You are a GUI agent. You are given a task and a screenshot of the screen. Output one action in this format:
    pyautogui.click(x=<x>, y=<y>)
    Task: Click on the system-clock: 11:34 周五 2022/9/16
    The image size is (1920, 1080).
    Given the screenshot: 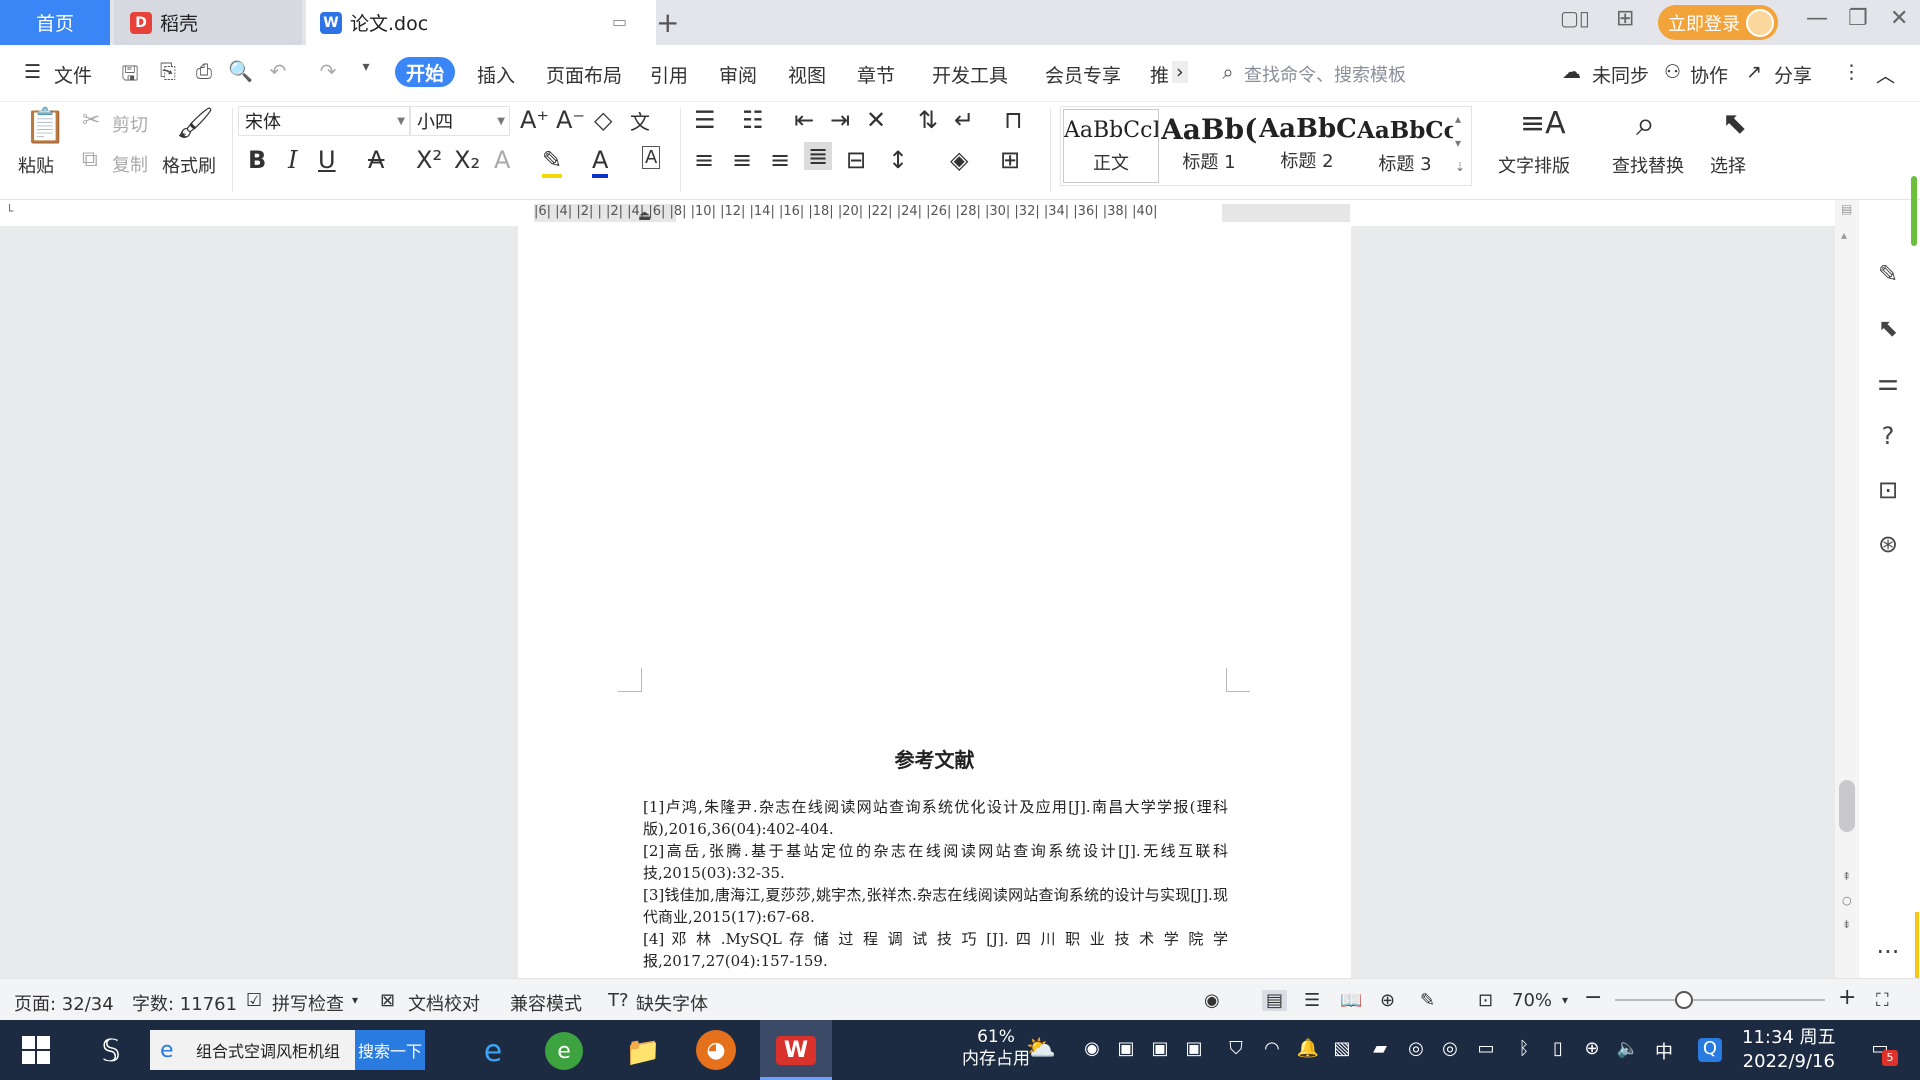 What is the action you would take?
    pyautogui.click(x=1789, y=1050)
    